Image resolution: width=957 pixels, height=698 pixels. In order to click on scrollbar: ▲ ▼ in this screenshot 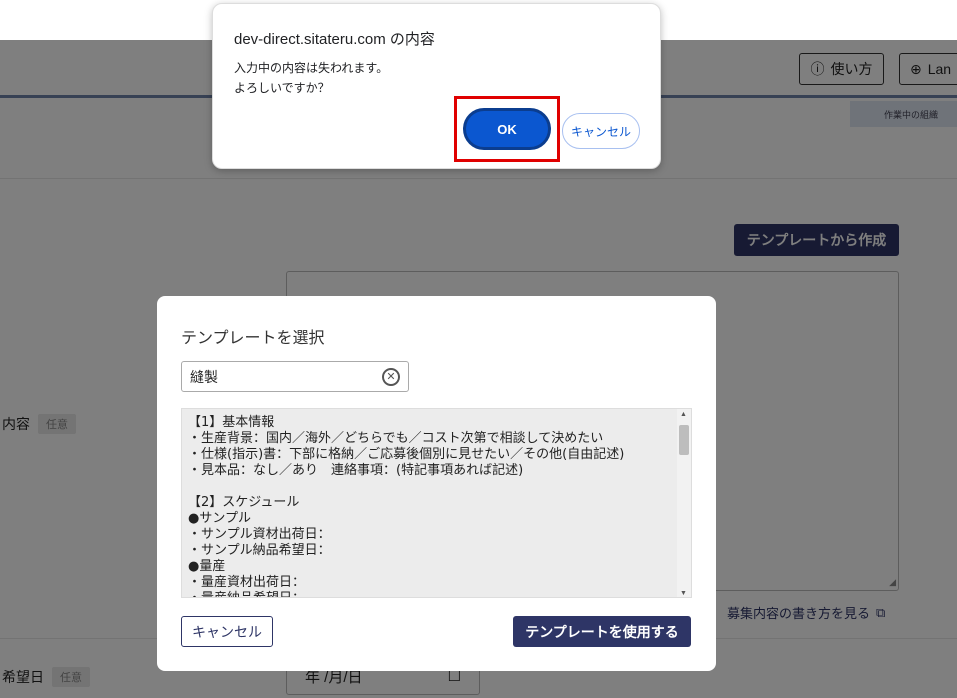, I will do `click(684, 503)`.